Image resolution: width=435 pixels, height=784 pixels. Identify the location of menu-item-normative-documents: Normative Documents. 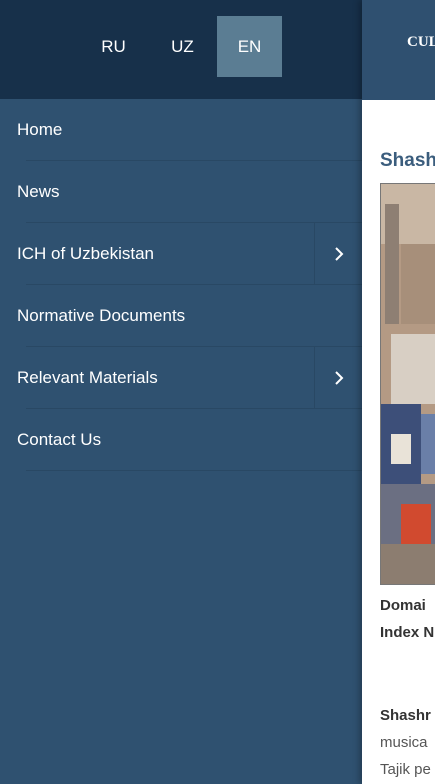
(181, 316).